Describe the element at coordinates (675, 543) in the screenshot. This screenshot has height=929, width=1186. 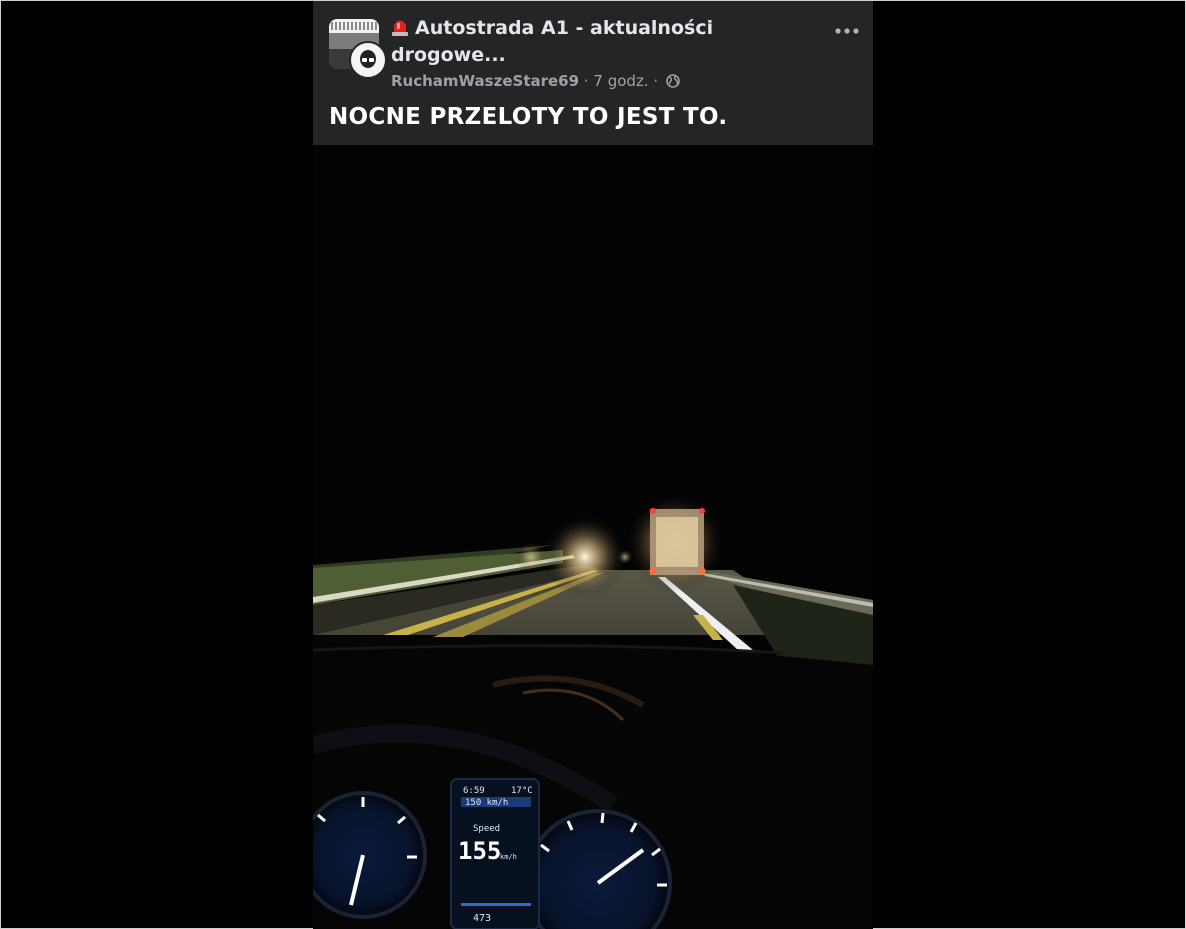
I see `truck-ahead` at that location.